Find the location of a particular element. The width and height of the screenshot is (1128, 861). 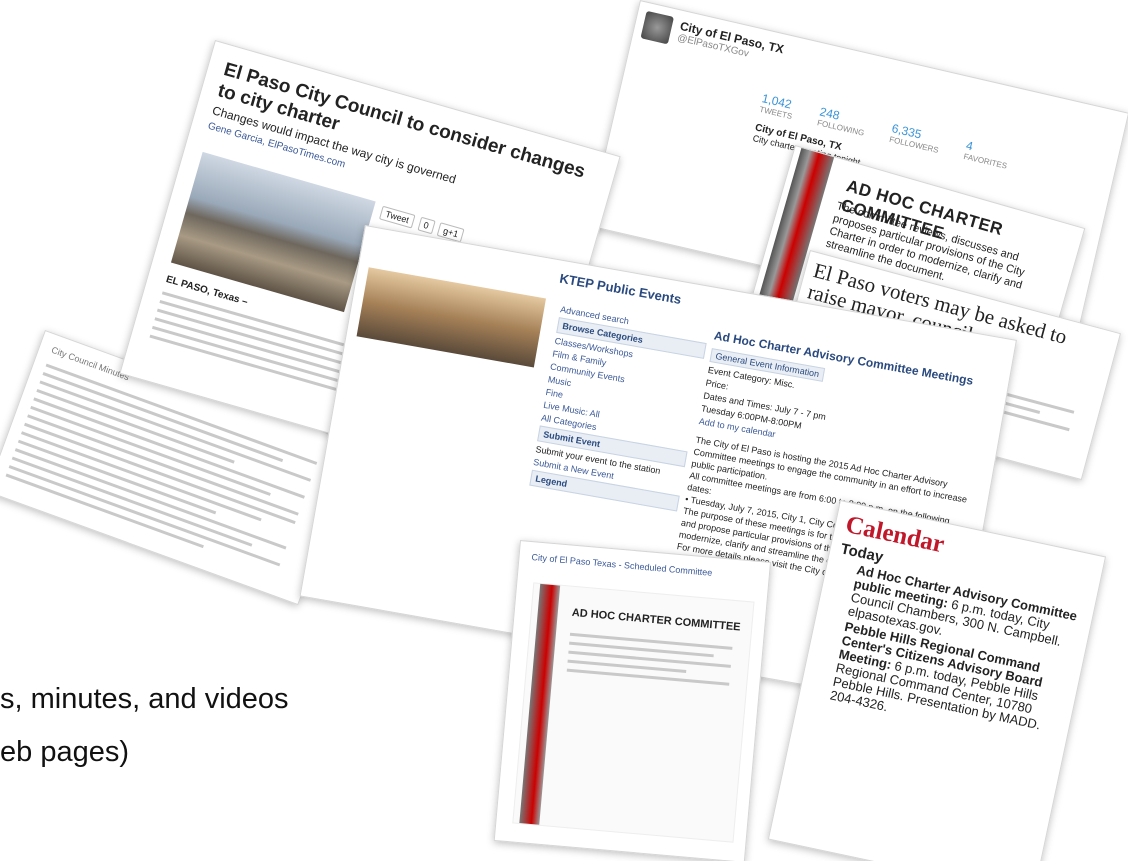

city-seal-avatar is located at coordinates (657, 27).